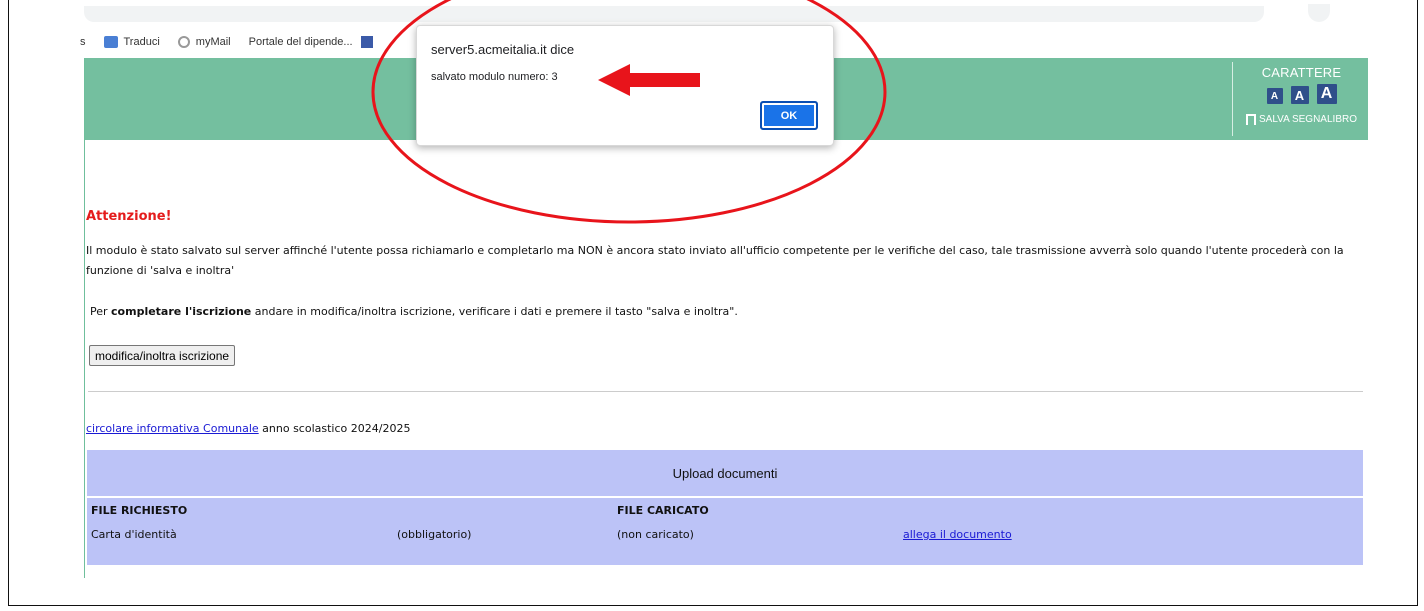  Describe the element at coordinates (494, 77) in the screenshot. I see `dialog-message: salvato modulo numero: 3` at that location.